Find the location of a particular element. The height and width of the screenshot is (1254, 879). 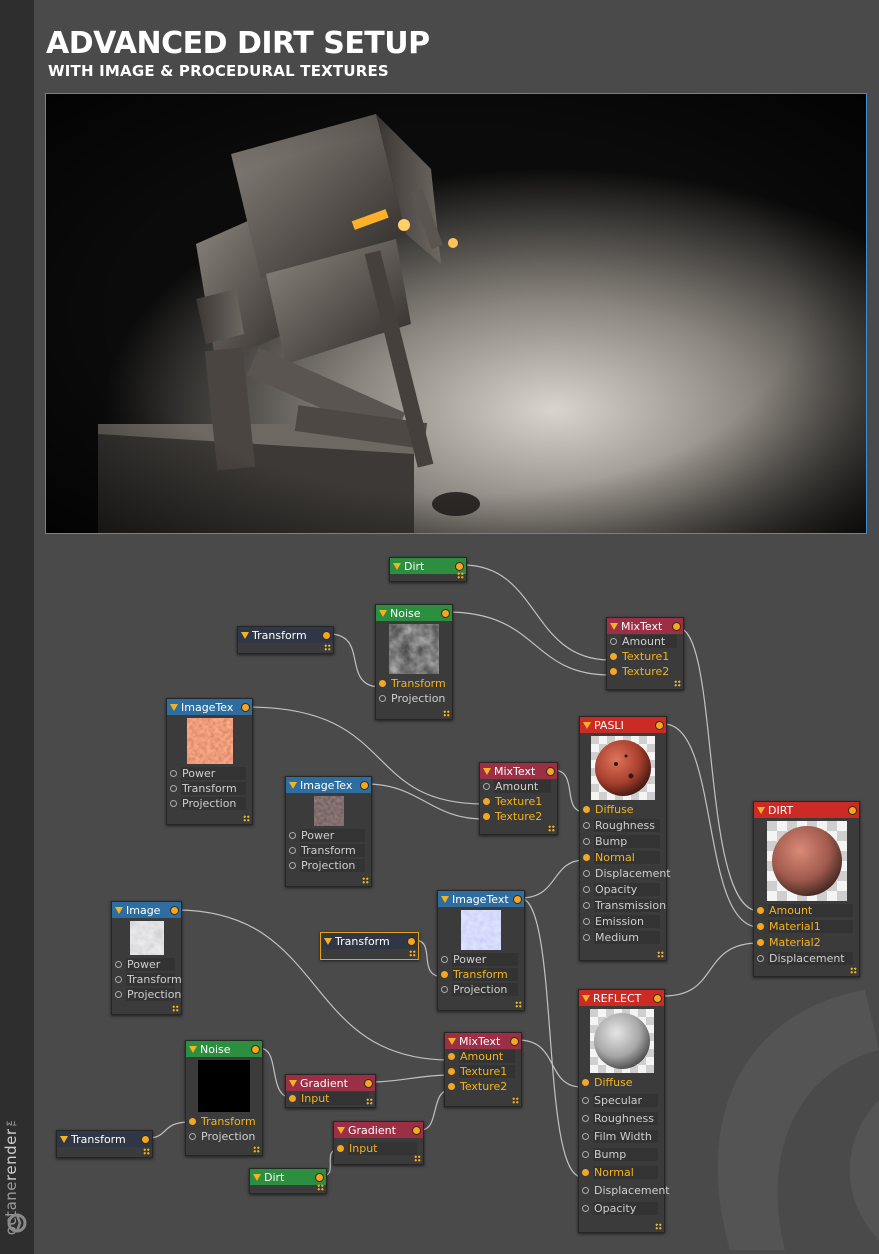

node-gradient-b: Gradient Input is located at coordinates (378, 1143).